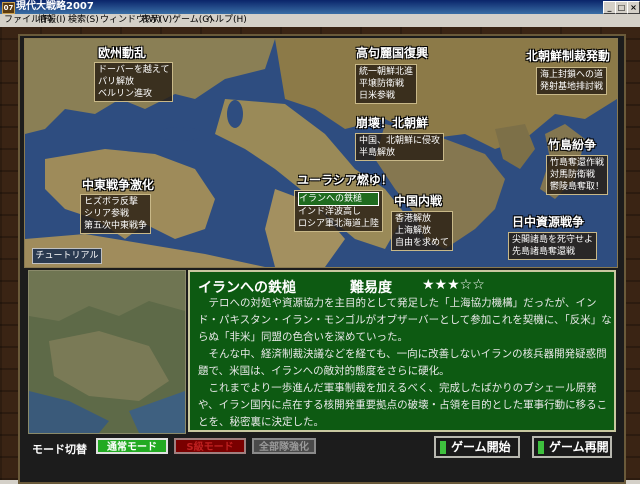  I want to click on scenario-item: 先島諸島奪還戦, so click(552, 252).